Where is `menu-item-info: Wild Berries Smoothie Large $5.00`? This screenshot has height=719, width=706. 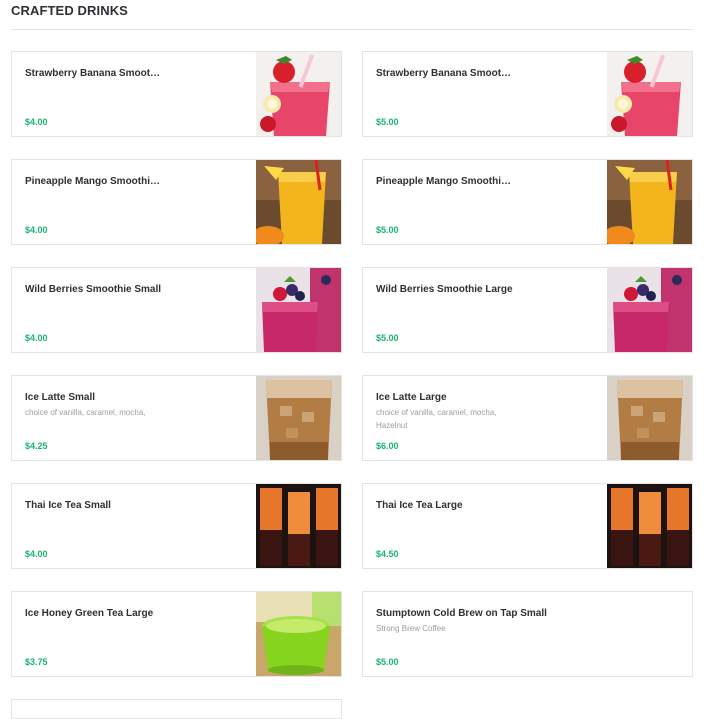 menu-item-info: Wild Berries Smoothie Large $5.00 is located at coordinates (483, 310).